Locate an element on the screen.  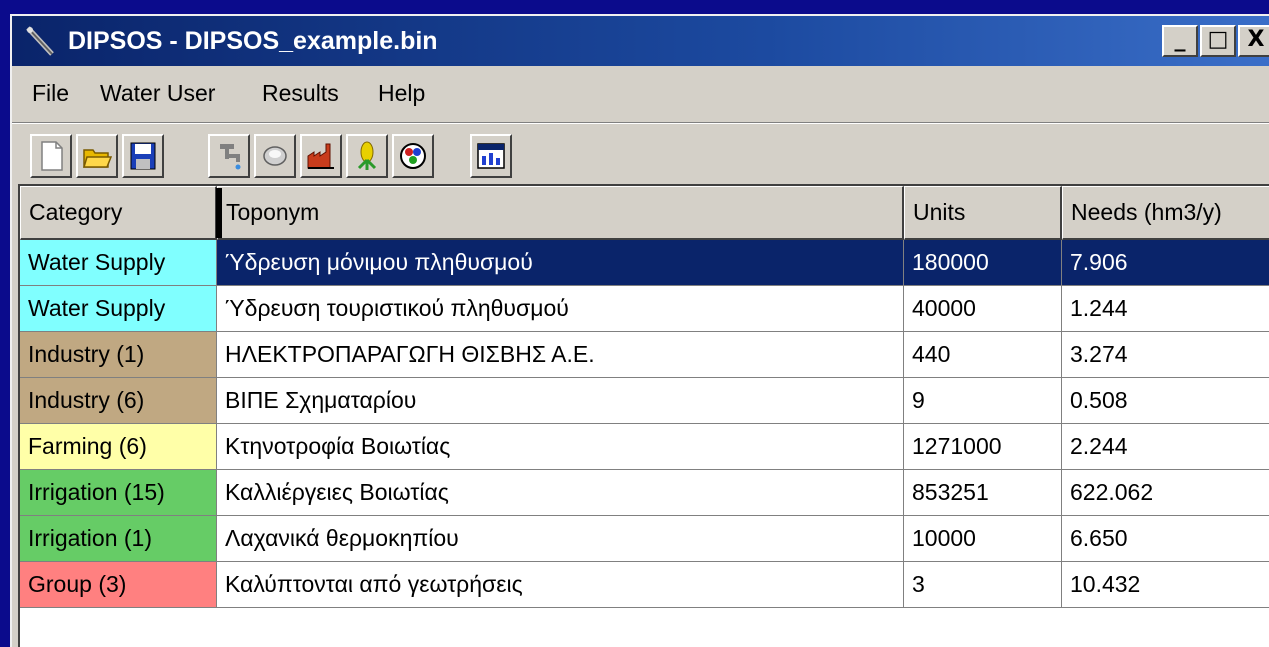
menu-help: Help is located at coordinates (401, 93).